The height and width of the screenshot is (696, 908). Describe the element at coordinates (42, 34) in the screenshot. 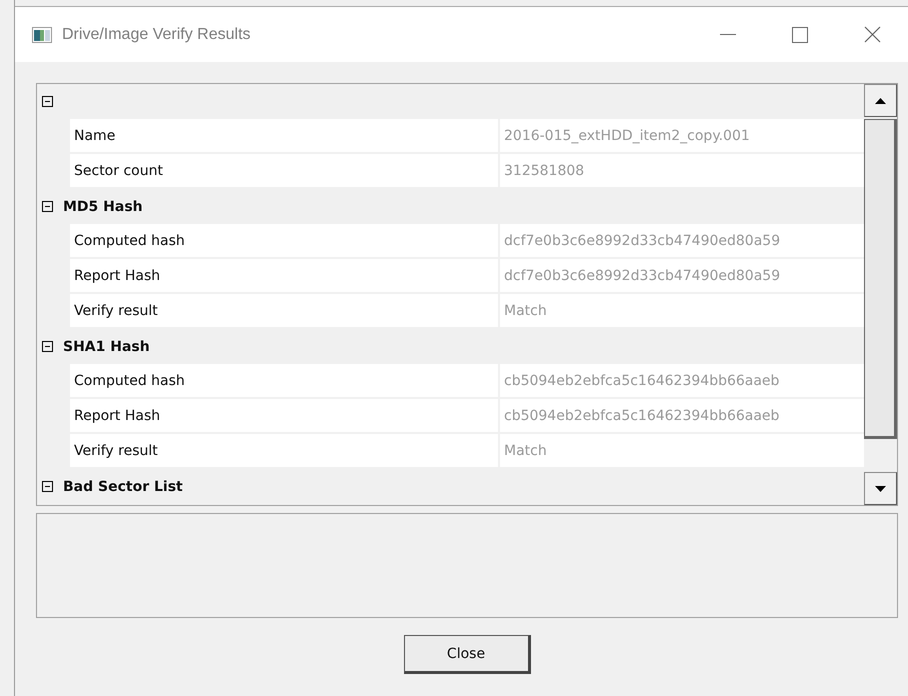

I see `app-icon` at that location.